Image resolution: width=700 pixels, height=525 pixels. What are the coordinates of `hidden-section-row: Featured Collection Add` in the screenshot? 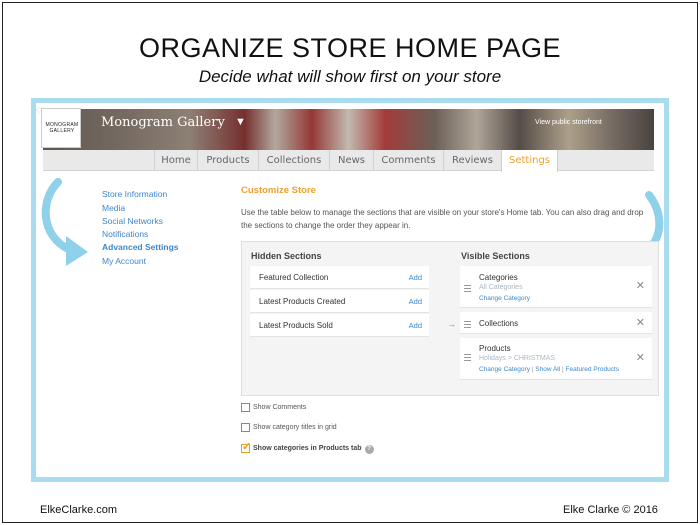 It's located at (339, 277).